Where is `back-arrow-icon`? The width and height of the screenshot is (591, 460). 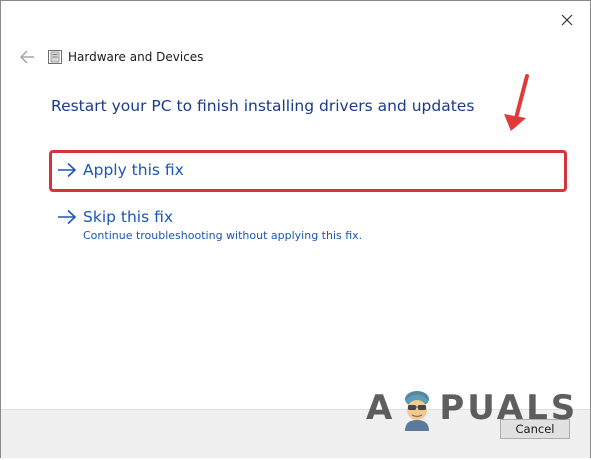 back-arrow-icon is located at coordinates (27, 57).